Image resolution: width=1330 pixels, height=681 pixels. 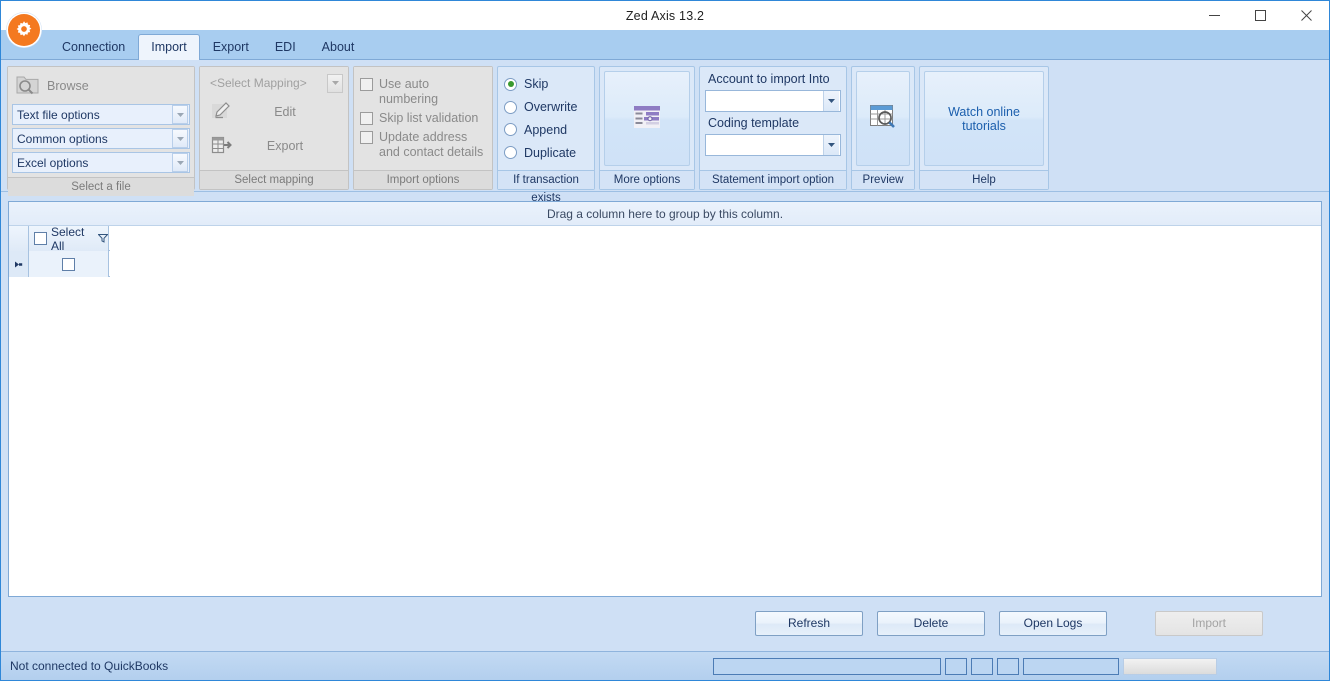 I want to click on select-all-label: Select All, so click(x=68, y=238).